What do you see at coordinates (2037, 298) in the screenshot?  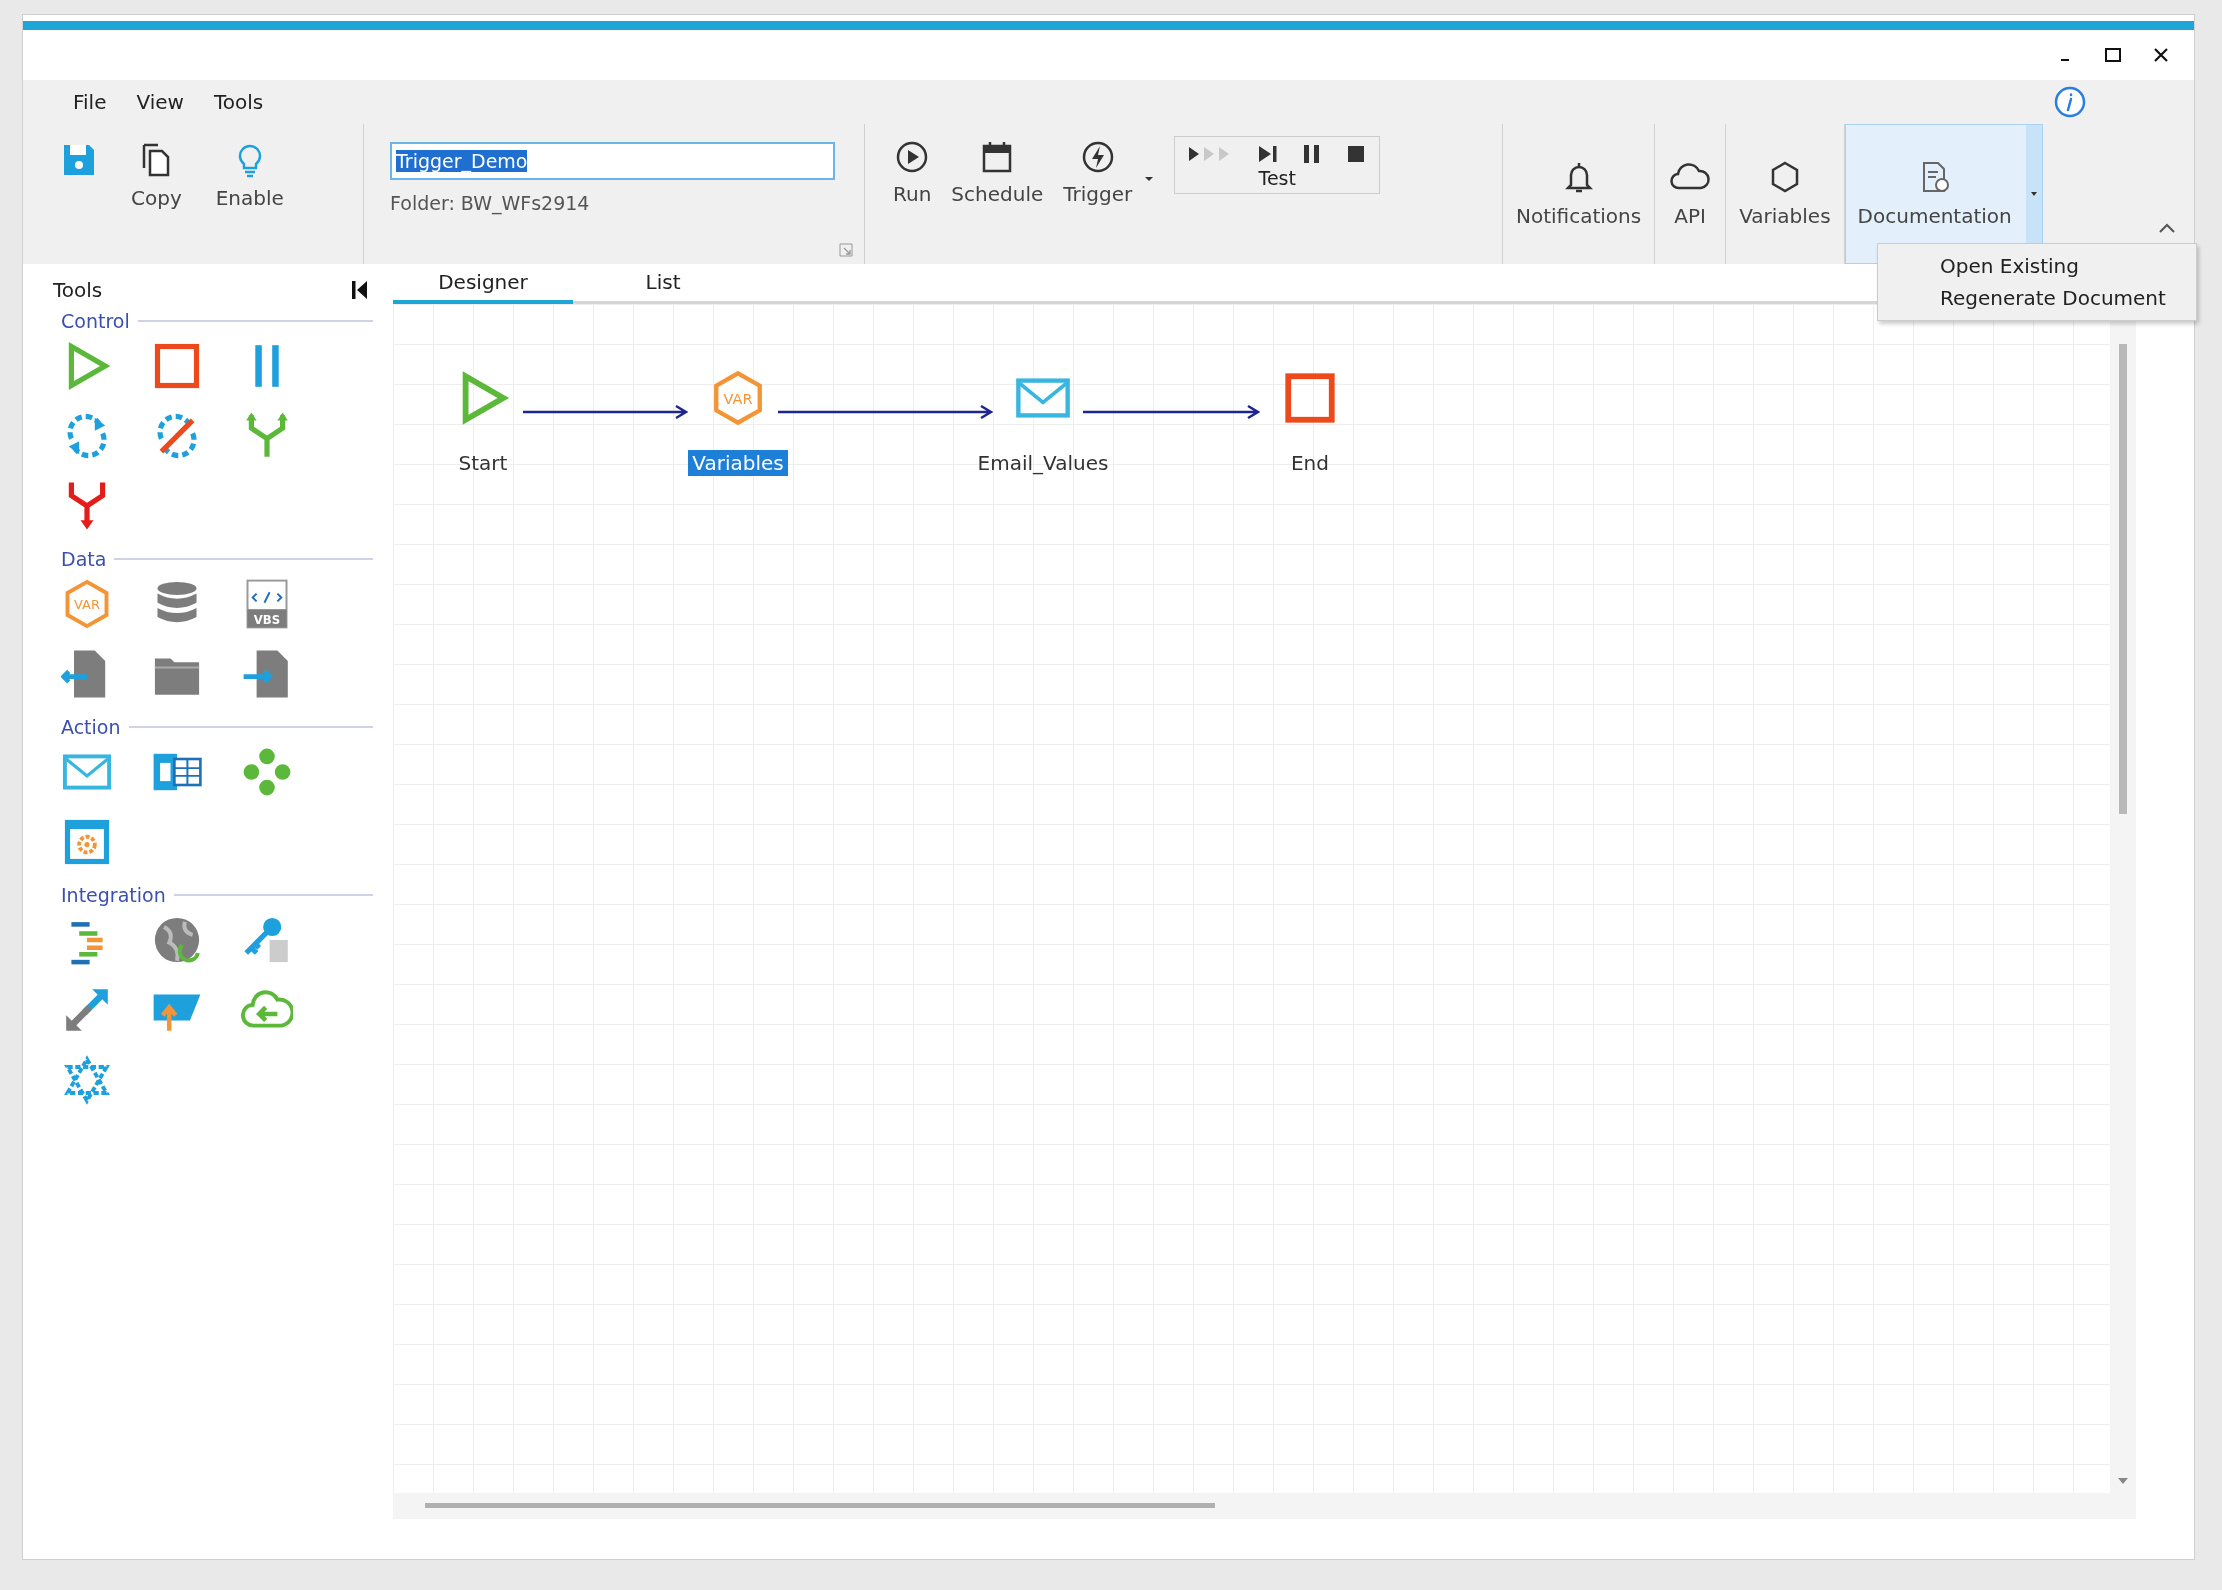 I see `menu-item: Regenerate Document` at bounding box center [2037, 298].